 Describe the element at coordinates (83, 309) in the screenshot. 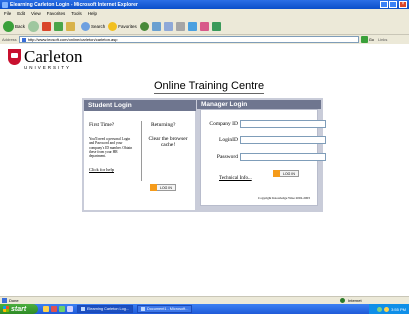

I see `ie-task-icon` at that location.